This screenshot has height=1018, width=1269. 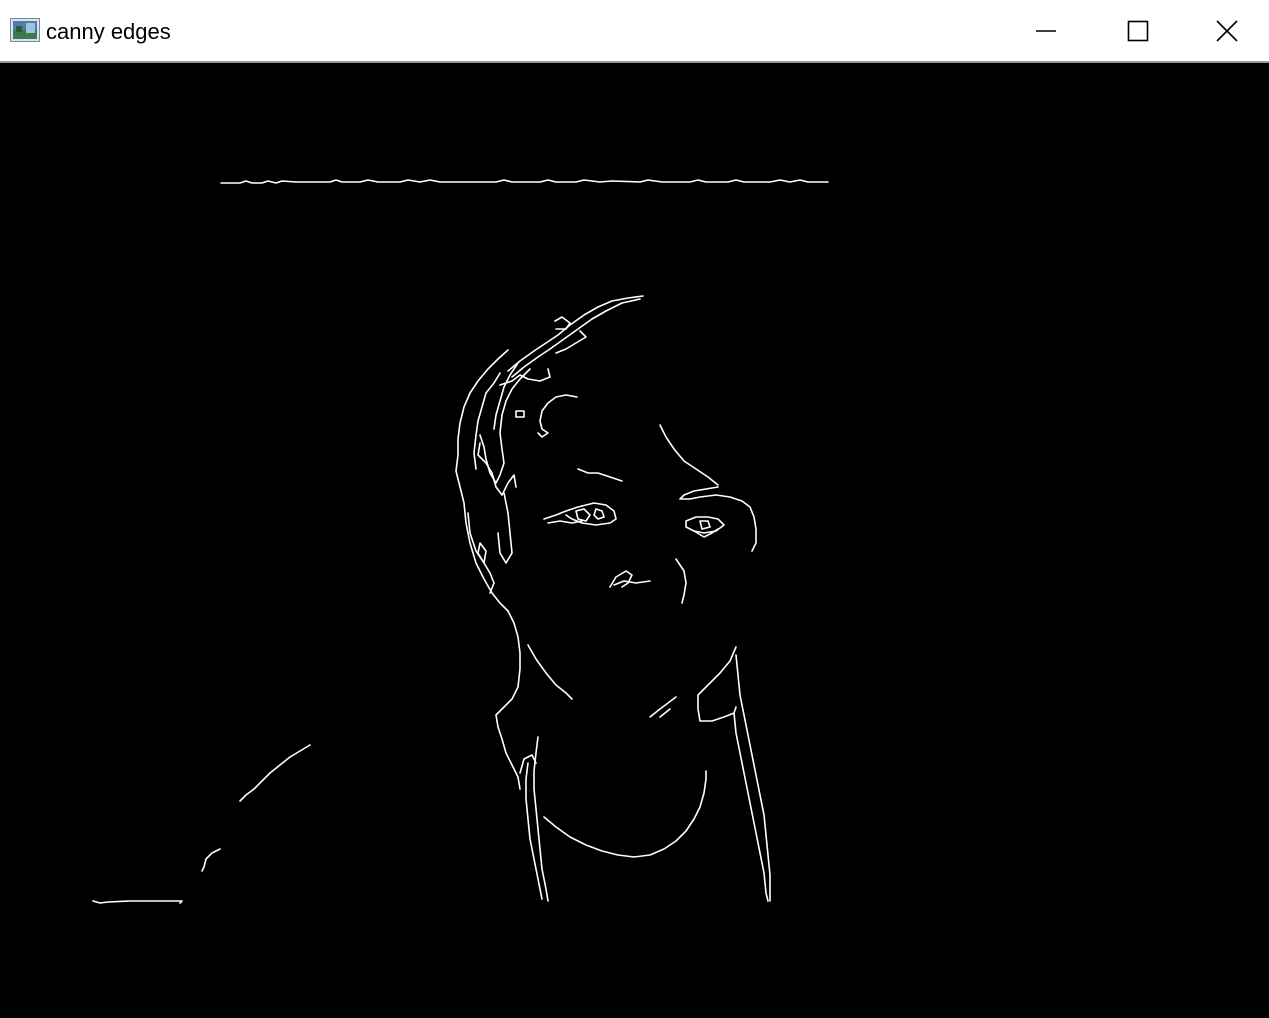 What do you see at coordinates (583, 515) in the screenshot?
I see `left-eye-inner` at bounding box center [583, 515].